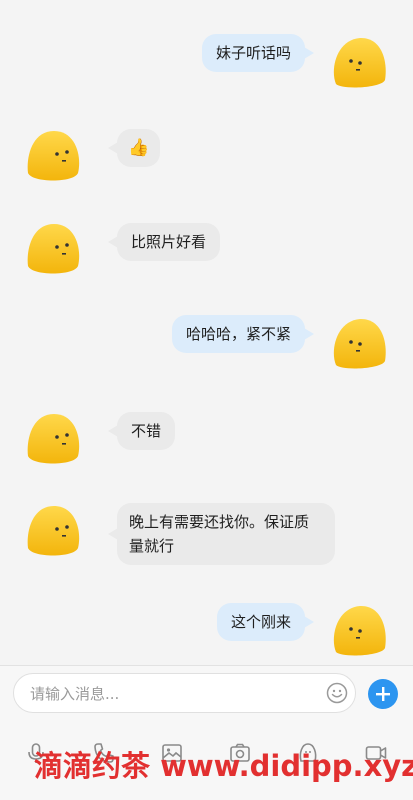 The width and height of the screenshot is (413, 800). Describe the element at coordinates (169, 242) in the screenshot. I see `message-text: 比照片好看` at that location.